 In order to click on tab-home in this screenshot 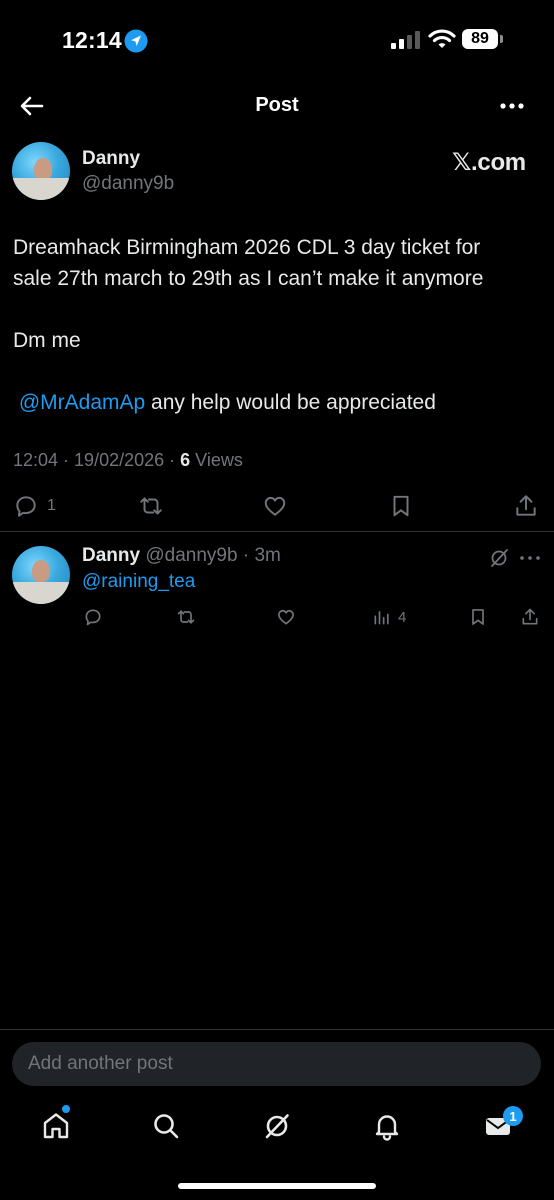, I will do `click(56, 1126)`.